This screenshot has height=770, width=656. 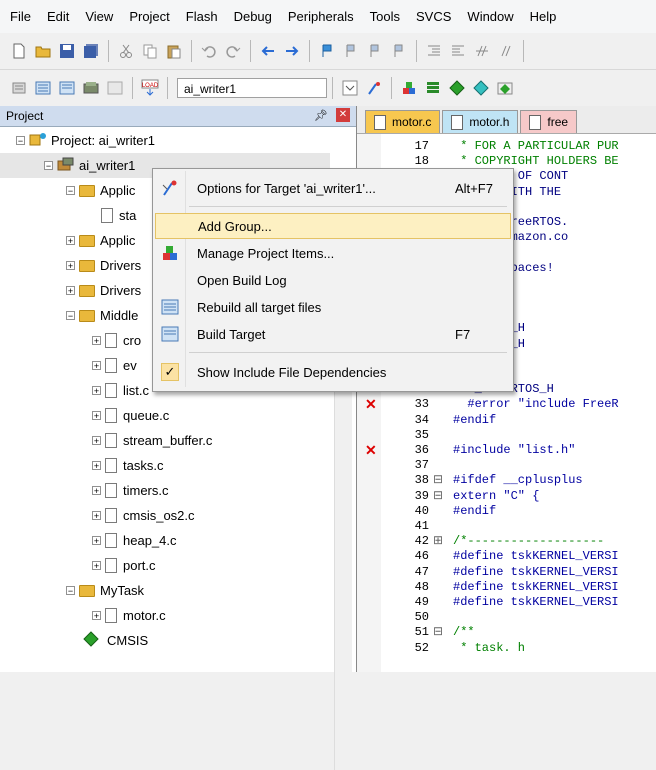 I want to click on tree-item-cmsis: CMSIS, so click(x=165, y=640).